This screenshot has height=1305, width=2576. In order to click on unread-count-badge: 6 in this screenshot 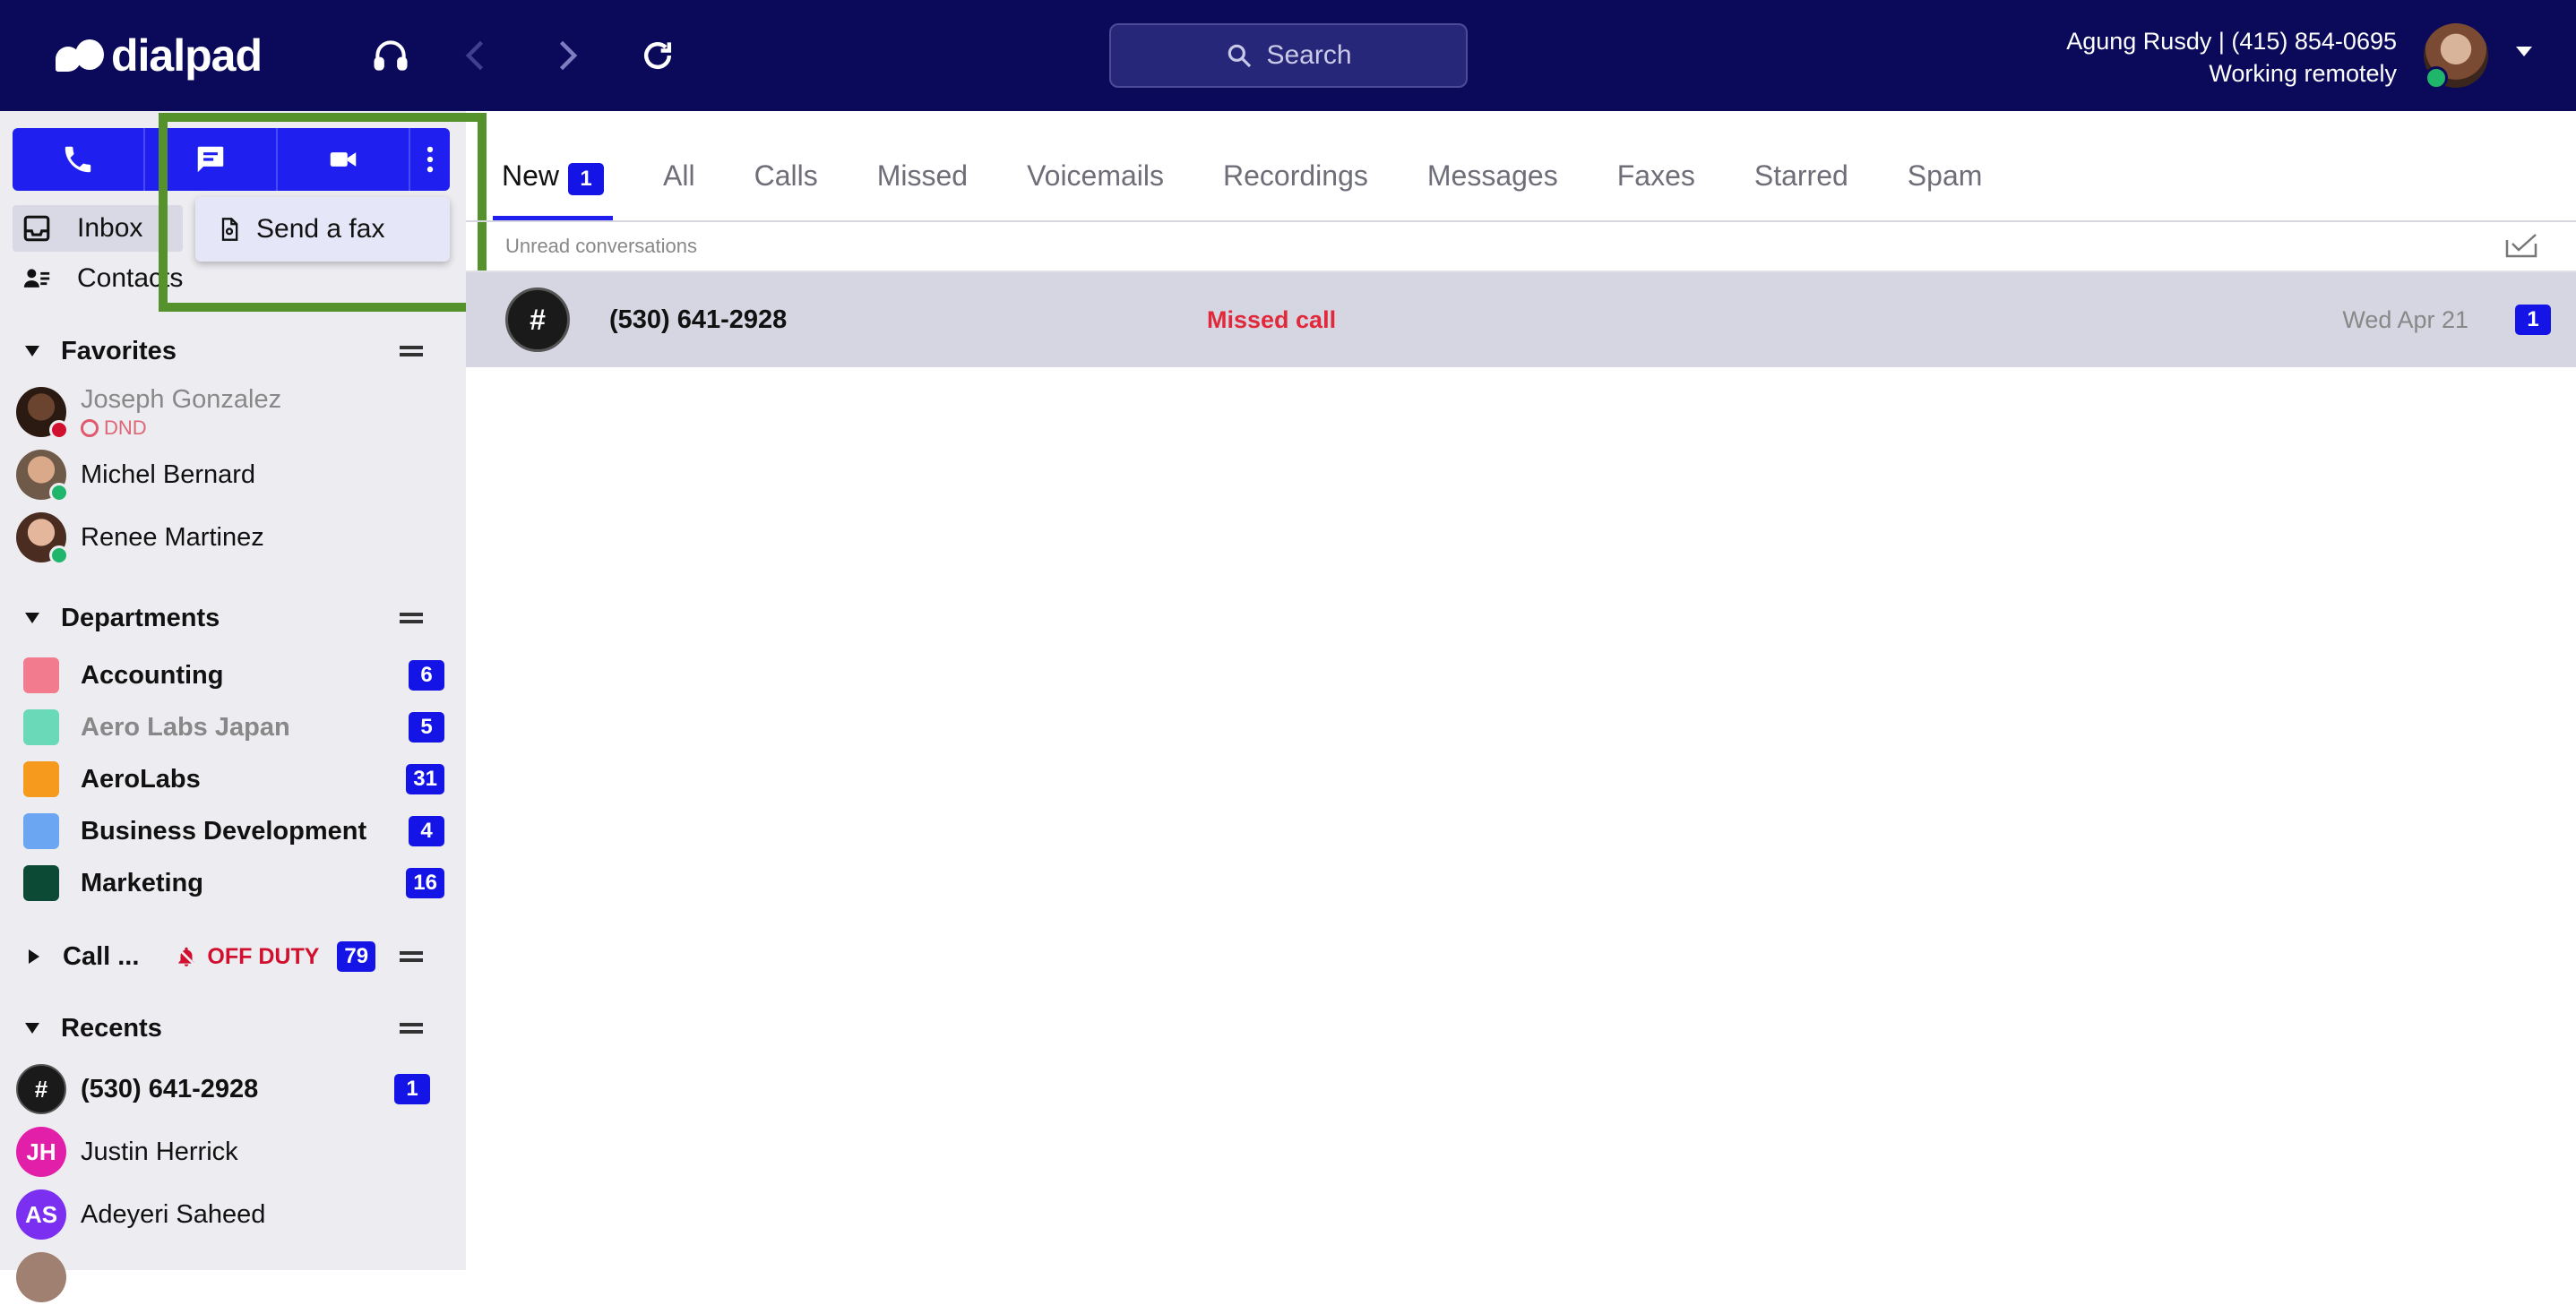, I will do `click(426, 675)`.